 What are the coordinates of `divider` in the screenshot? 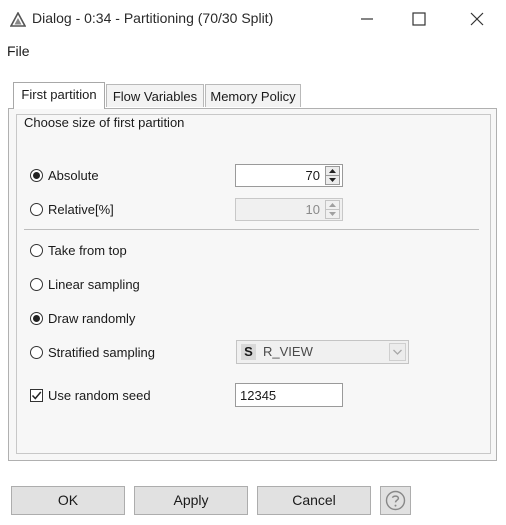 It's located at (251, 229).